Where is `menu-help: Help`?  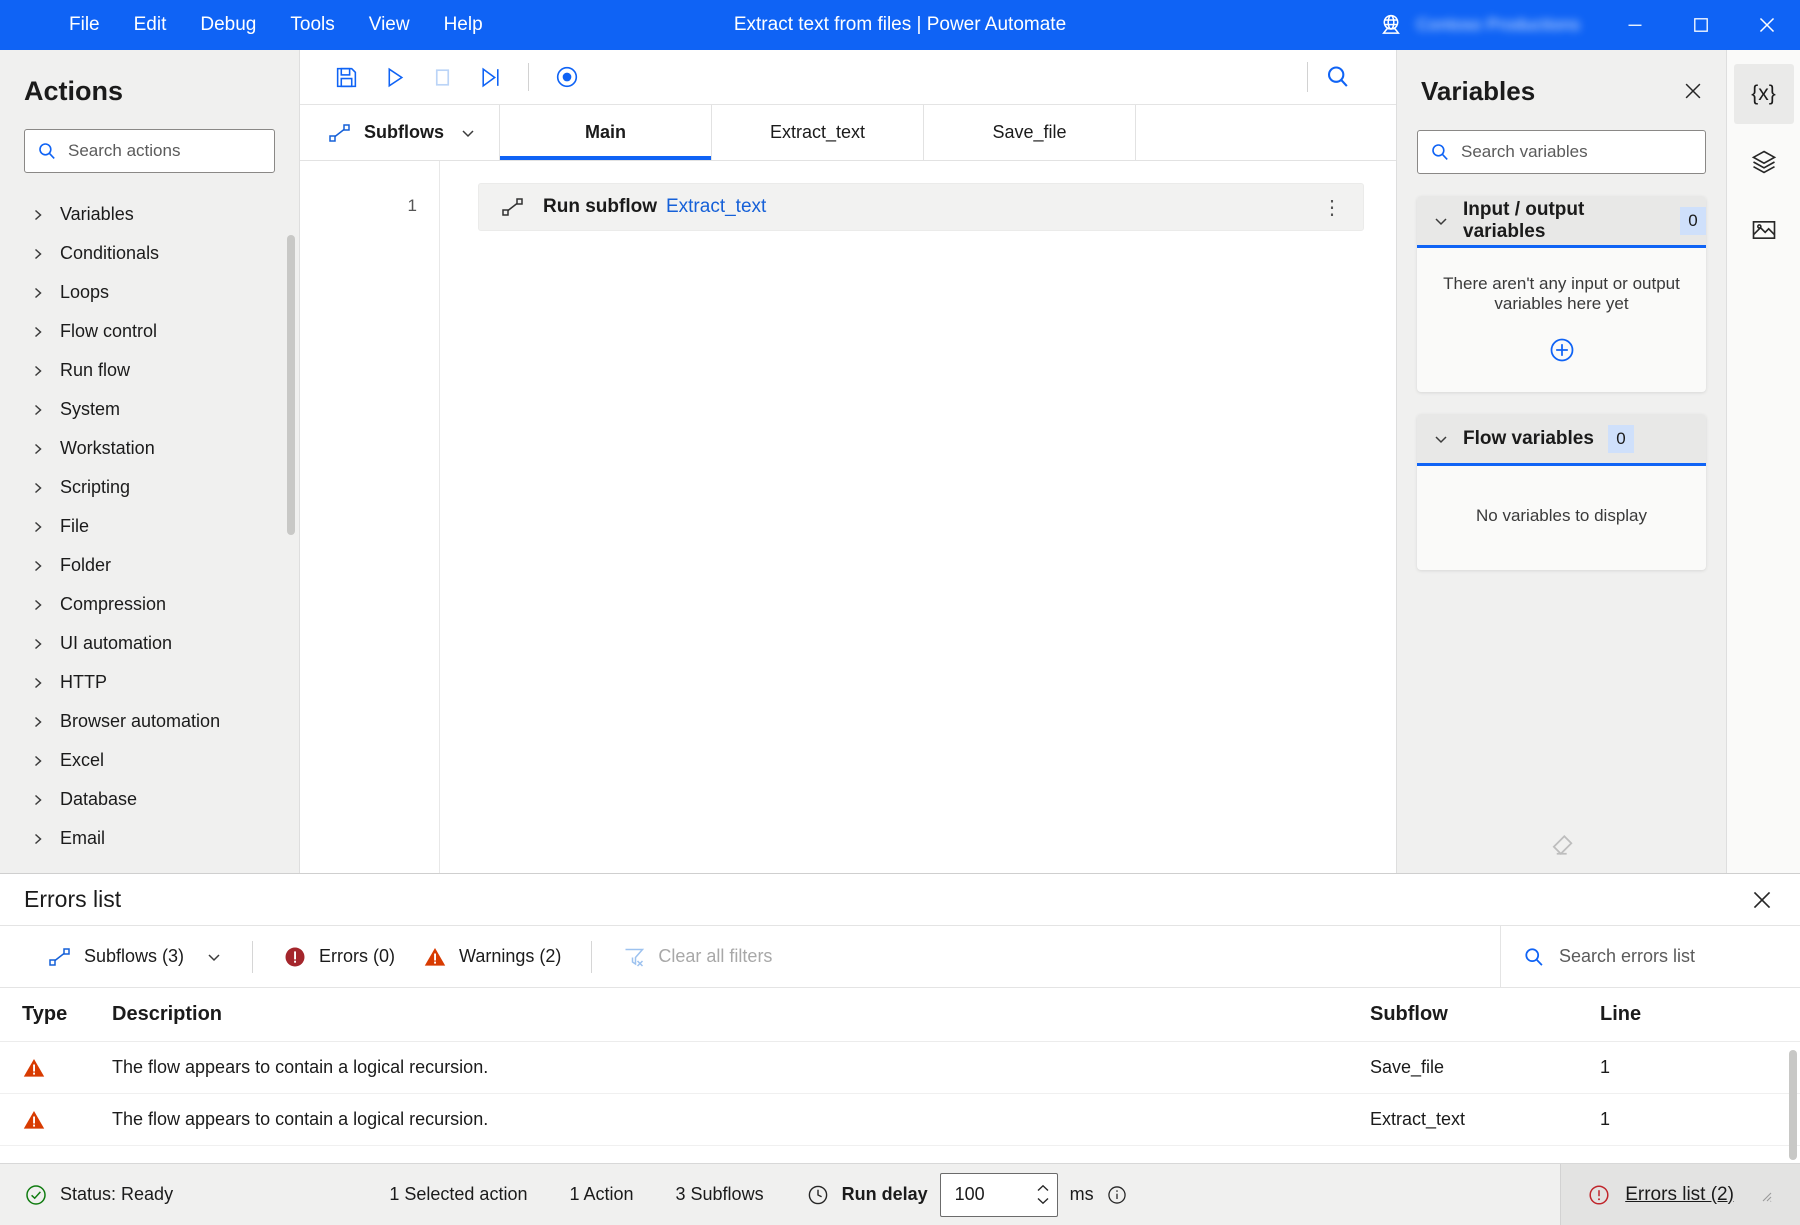 menu-help: Help is located at coordinates (463, 25).